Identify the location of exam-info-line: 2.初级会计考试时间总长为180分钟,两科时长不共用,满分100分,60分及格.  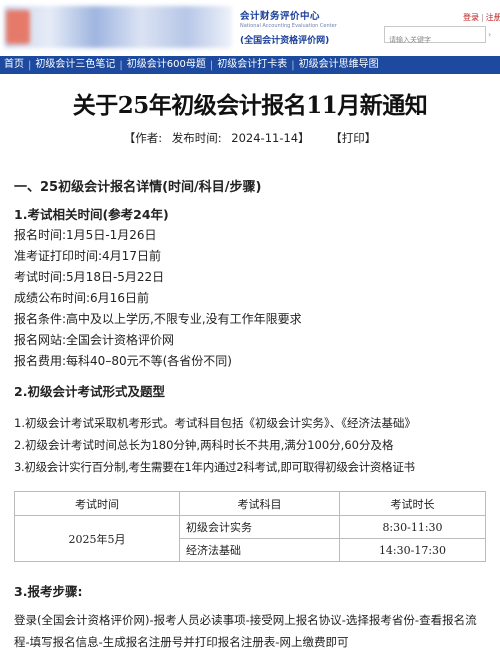
(204, 445).